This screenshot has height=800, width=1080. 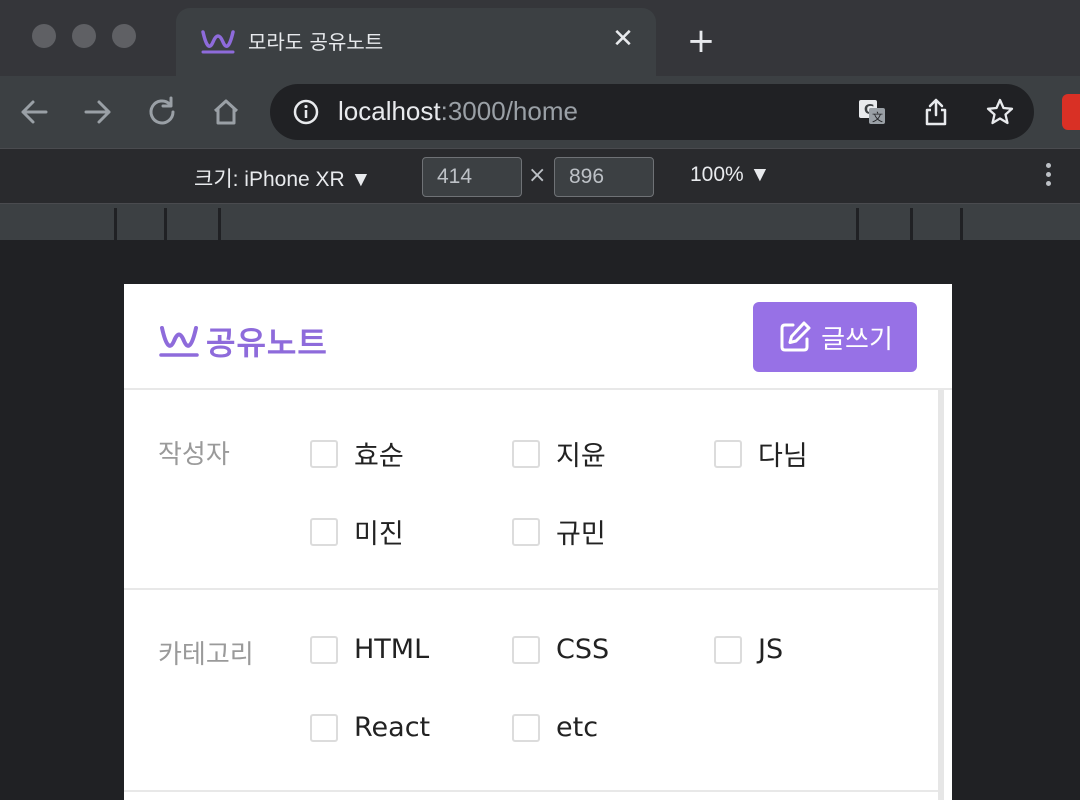 What do you see at coordinates (577, 727) in the screenshot?
I see `option-label: etc` at bounding box center [577, 727].